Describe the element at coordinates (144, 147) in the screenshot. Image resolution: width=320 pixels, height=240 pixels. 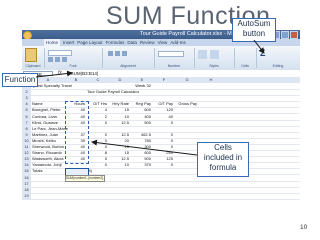
I see `cells-arrow` at that location.